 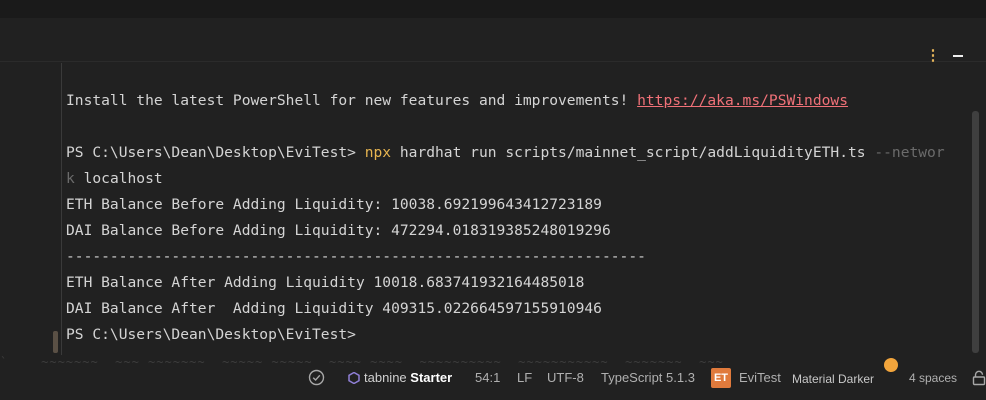 I want to click on check-circle-icon, so click(x=316, y=377).